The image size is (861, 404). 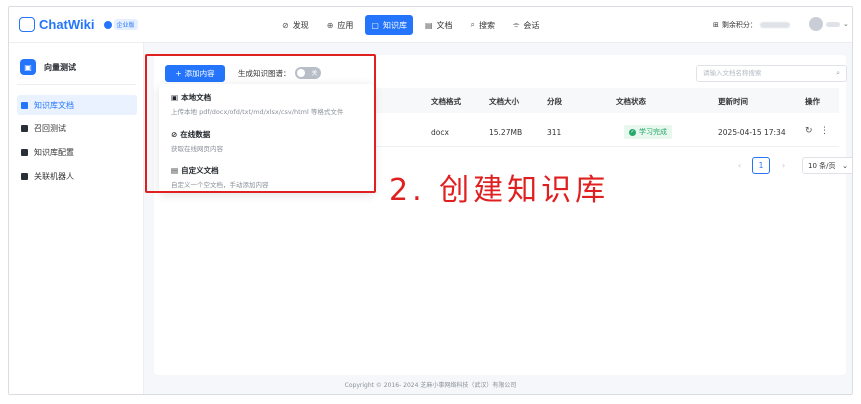 What do you see at coordinates (816, 24) in the screenshot?
I see `avatar` at bounding box center [816, 24].